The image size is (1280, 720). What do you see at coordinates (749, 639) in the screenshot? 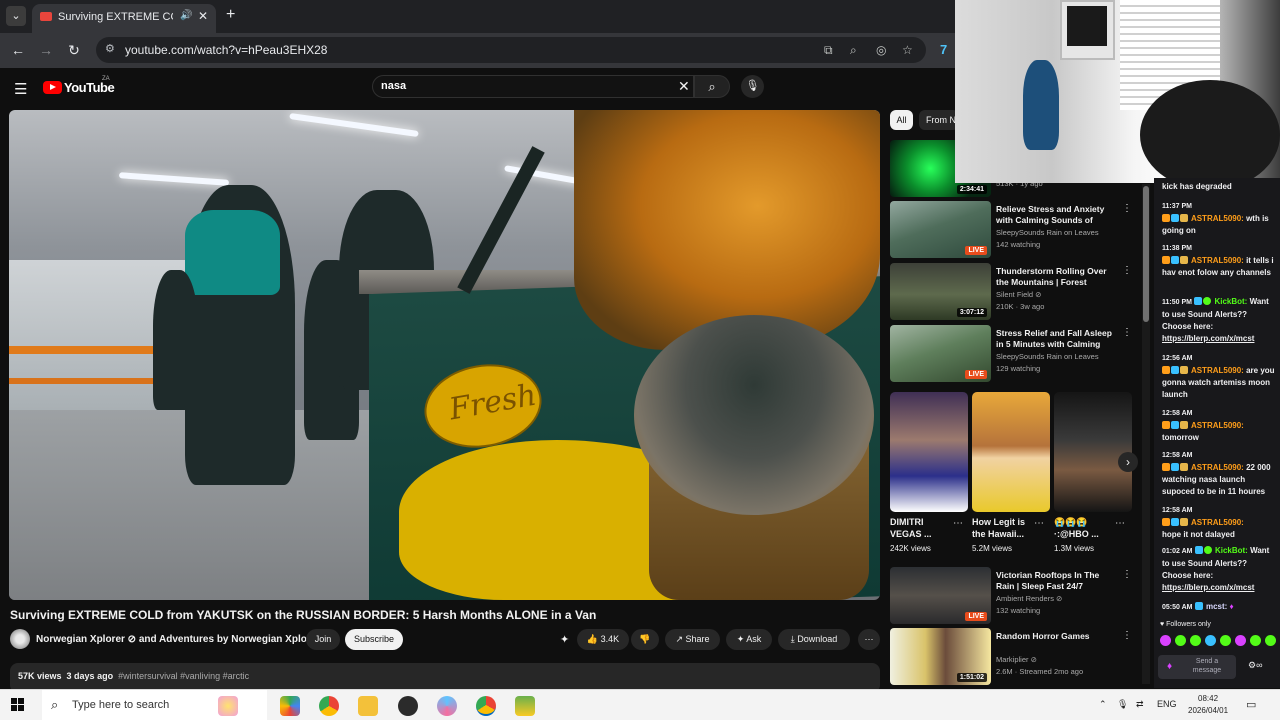
I see `ask-button: ✦ Ask` at bounding box center [749, 639].